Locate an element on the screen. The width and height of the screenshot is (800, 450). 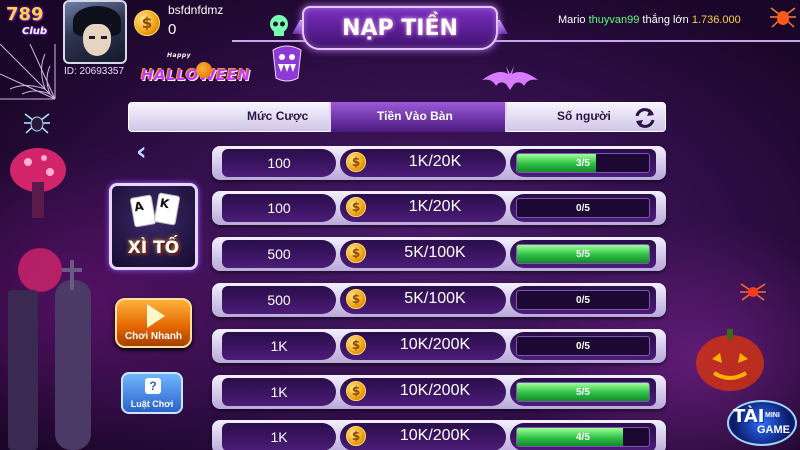
room-players-count: 4/5 is located at coordinates (583, 437).